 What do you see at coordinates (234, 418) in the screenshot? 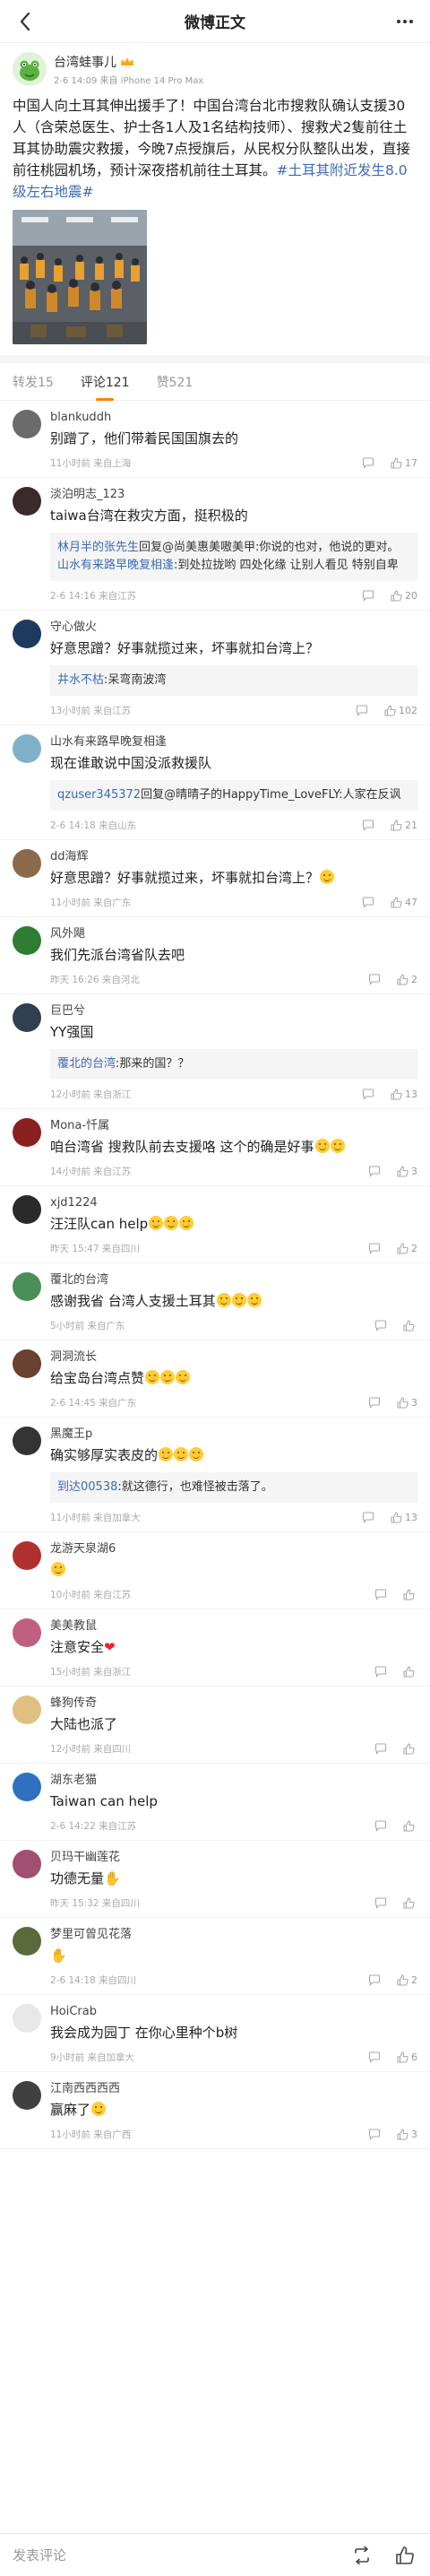
I see `commenter-name: blankuddh` at bounding box center [234, 418].